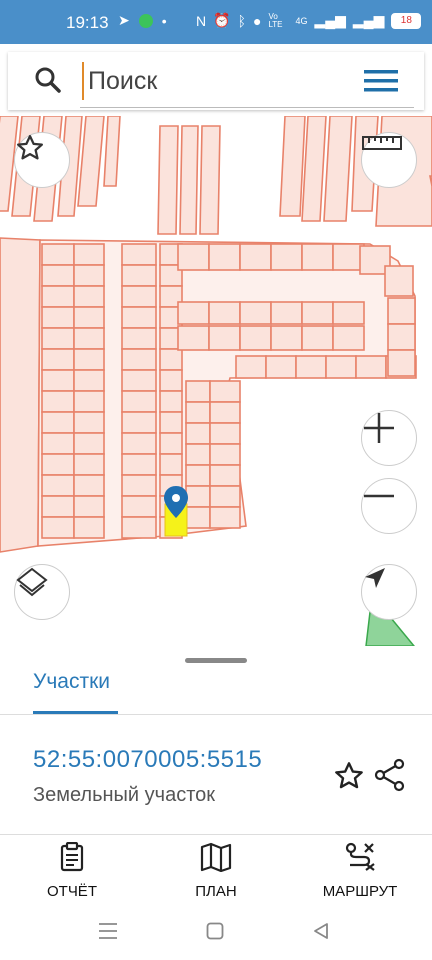 The height and width of the screenshot is (960, 432). I want to click on share-icon, so click(390, 777).